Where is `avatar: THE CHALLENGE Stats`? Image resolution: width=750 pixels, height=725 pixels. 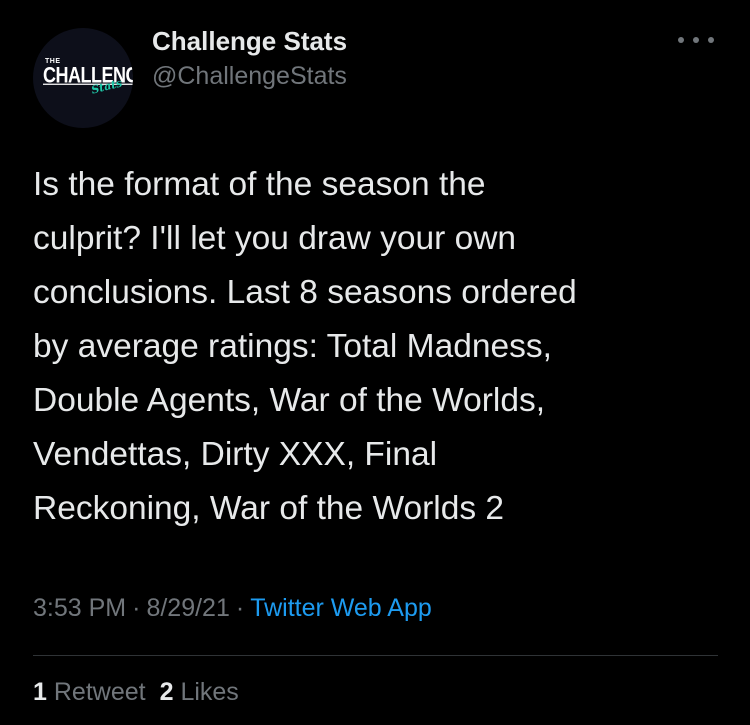
avatar: THE CHALLENGE Stats is located at coordinates (83, 78).